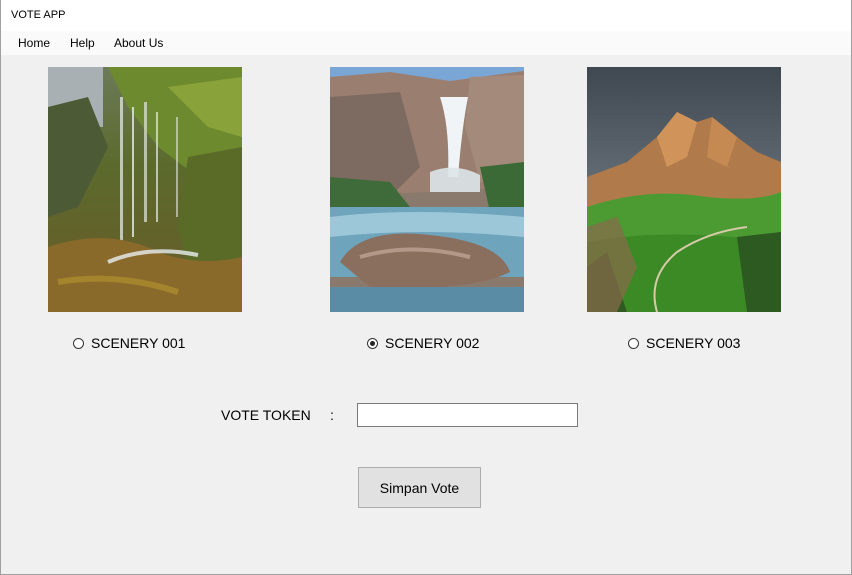 This screenshot has width=852, height=575. Describe the element at coordinates (82, 43) in the screenshot. I see `menu-item-help: Help` at that location.